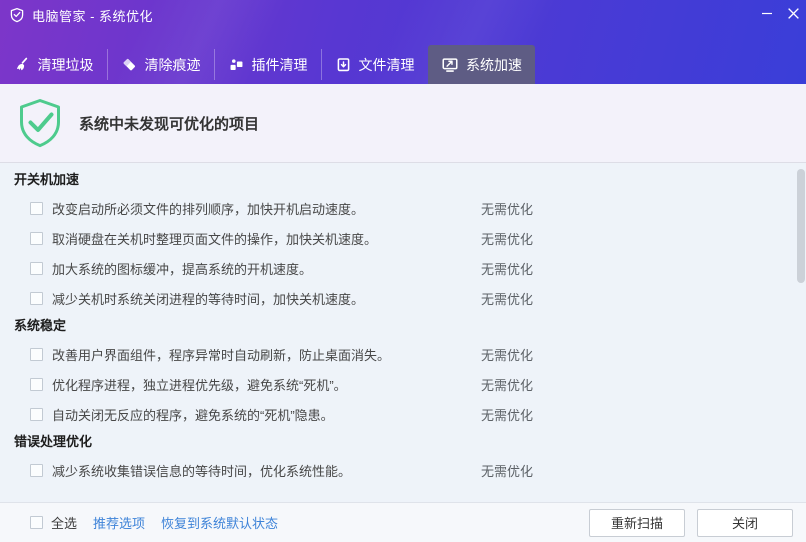 Image resolution: width=806 pixels, height=542 pixels. I want to click on plugin-blocks-icon, so click(236, 64).